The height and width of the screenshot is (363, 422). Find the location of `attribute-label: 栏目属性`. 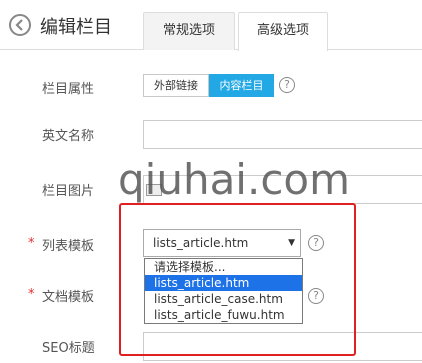

attribute-label: 栏目属性 is located at coordinates (68, 89).